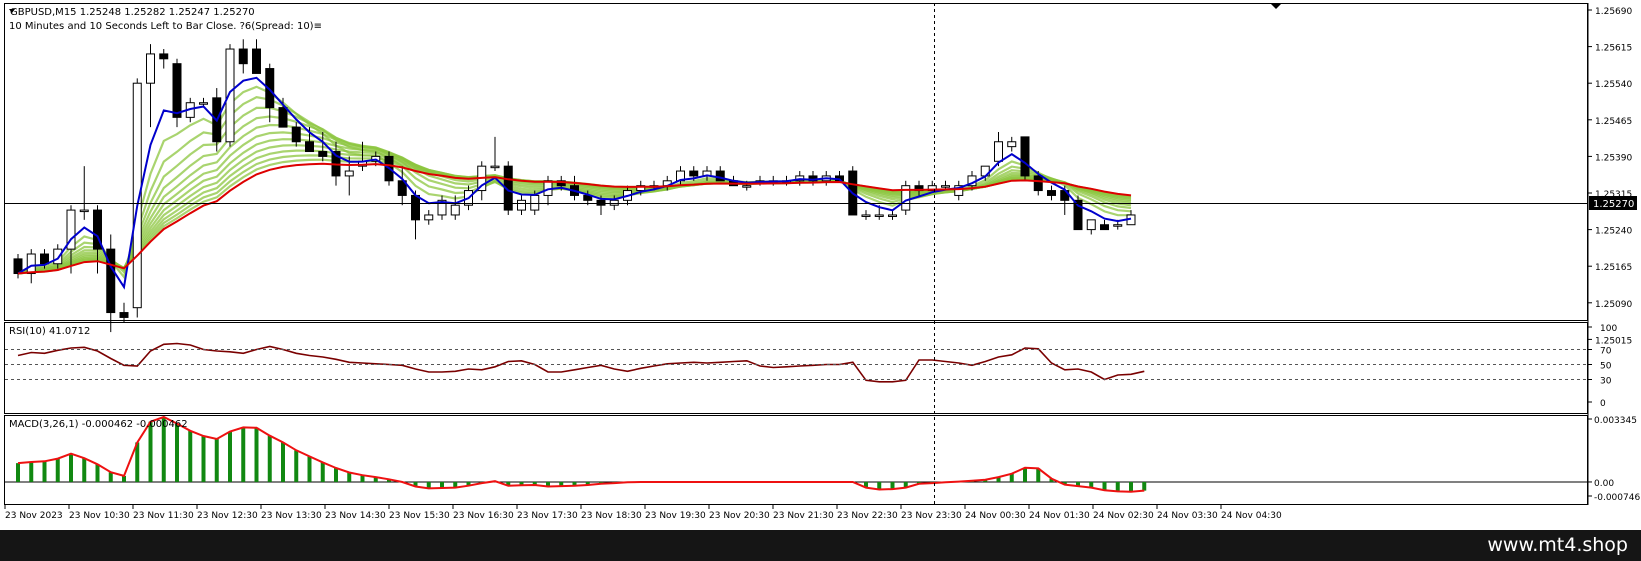 This screenshot has width=1641, height=561. Describe the element at coordinates (1603, 404) in the screenshot. I see `rsi-tick-label: 0` at that location.